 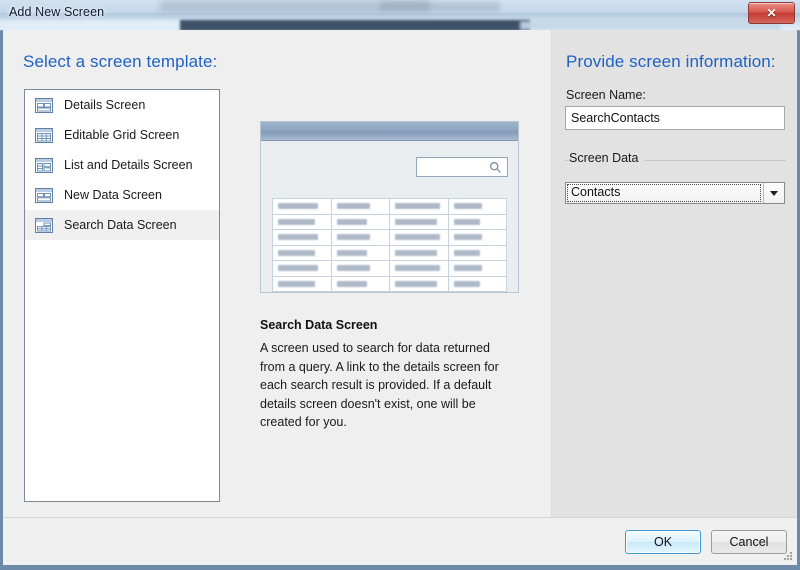 I want to click on resize-grip, so click(x=788, y=556).